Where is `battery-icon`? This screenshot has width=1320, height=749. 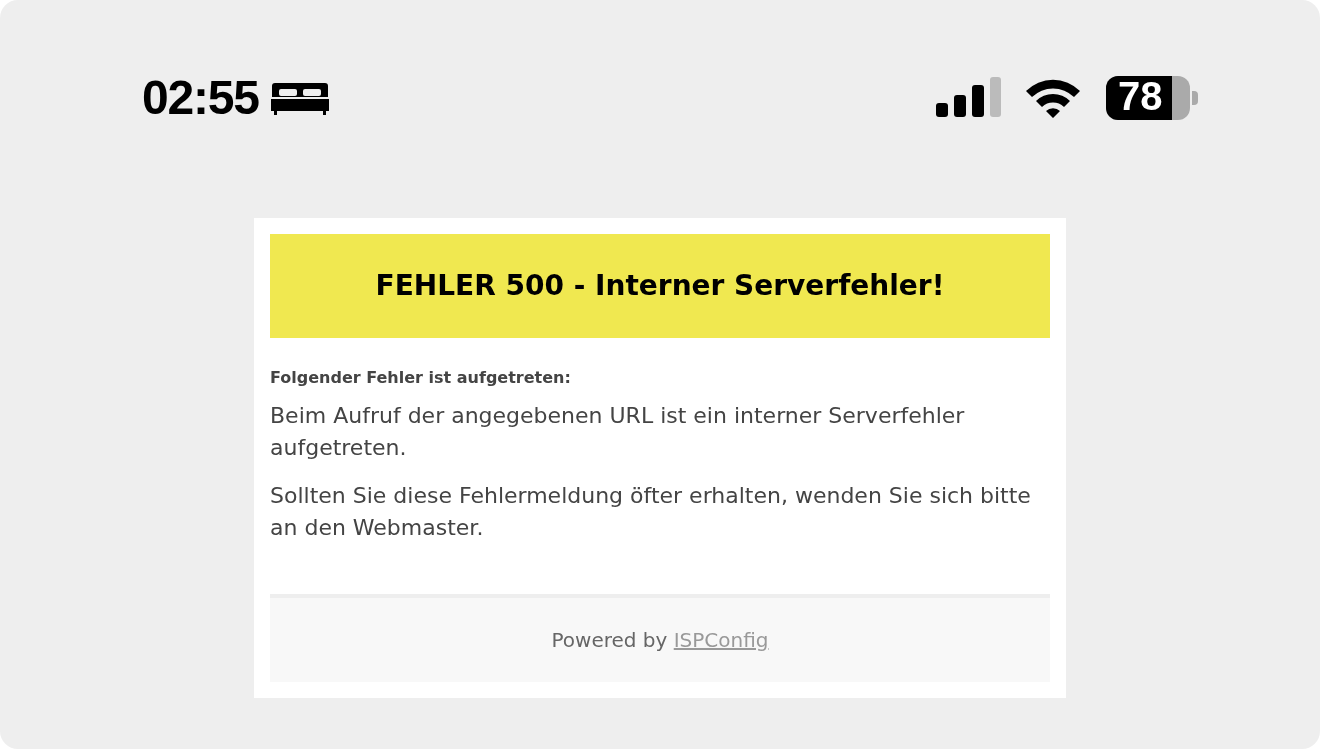
battery-icon is located at coordinates (1152, 98).